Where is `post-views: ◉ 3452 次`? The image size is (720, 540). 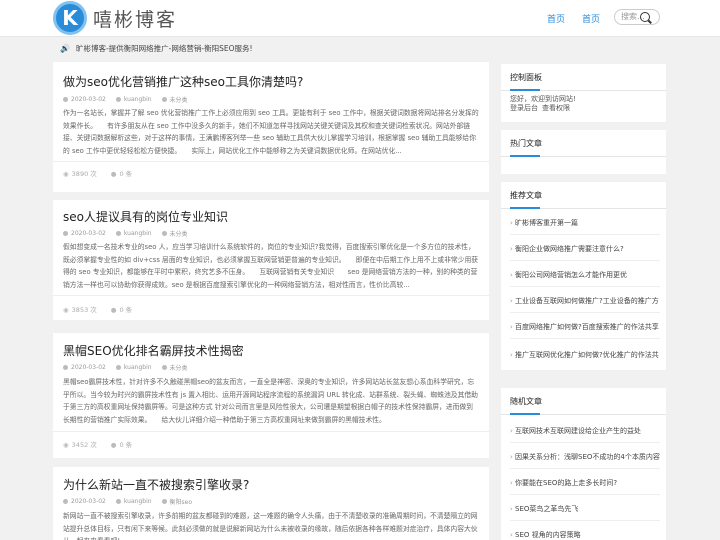 post-views: ◉ 3452 次 is located at coordinates (80, 445).